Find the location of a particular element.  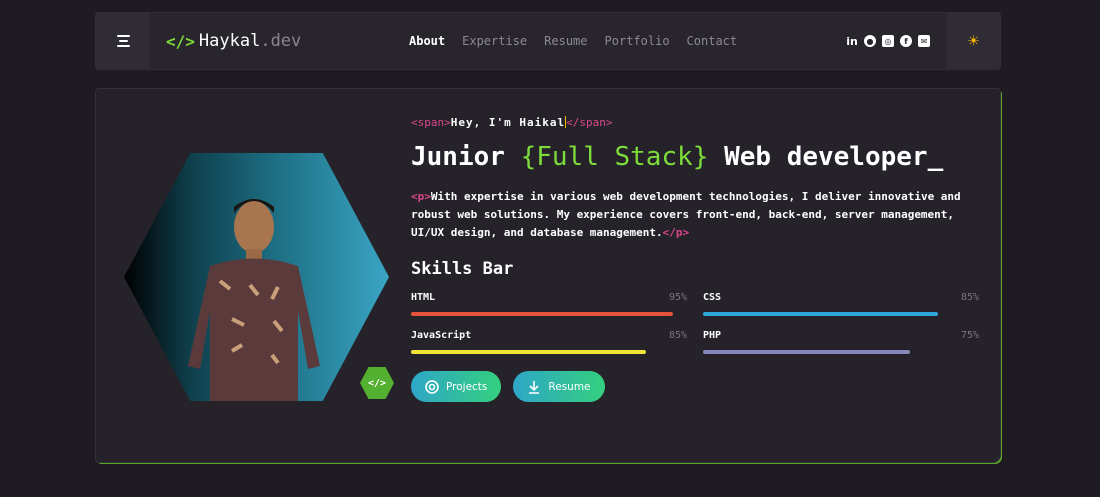

mail-icon: ✉ is located at coordinates (924, 41).